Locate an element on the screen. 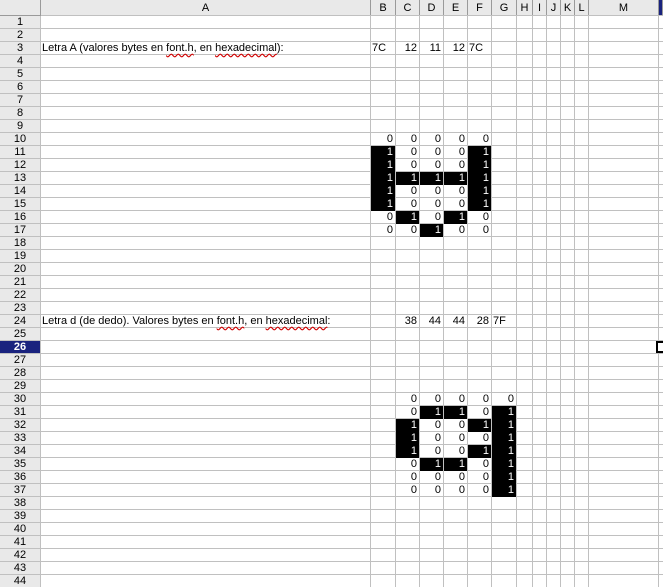  letter-a-label-part: , en is located at coordinates (204, 48).